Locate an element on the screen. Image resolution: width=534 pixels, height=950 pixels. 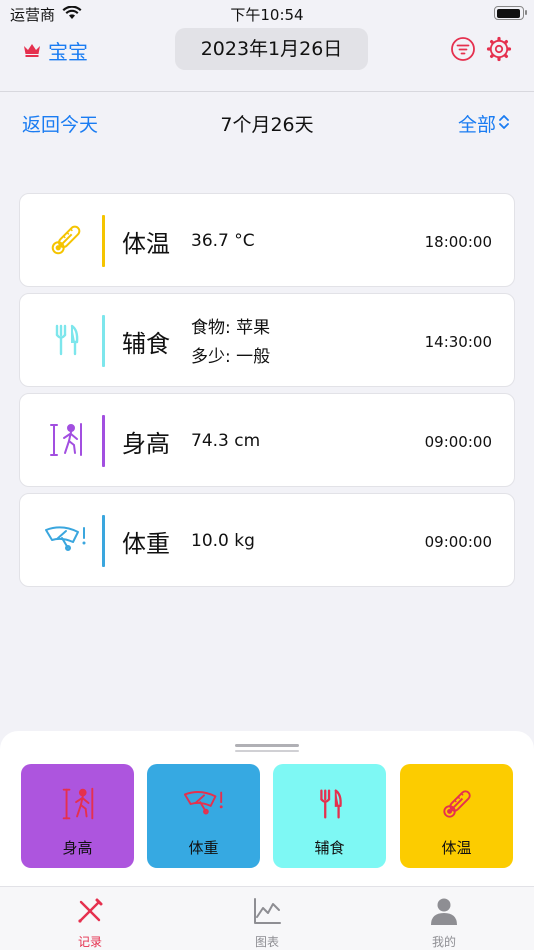
quick-add-tiles: 身高 体重 辅食 体温 is located at coordinates (267, 816).